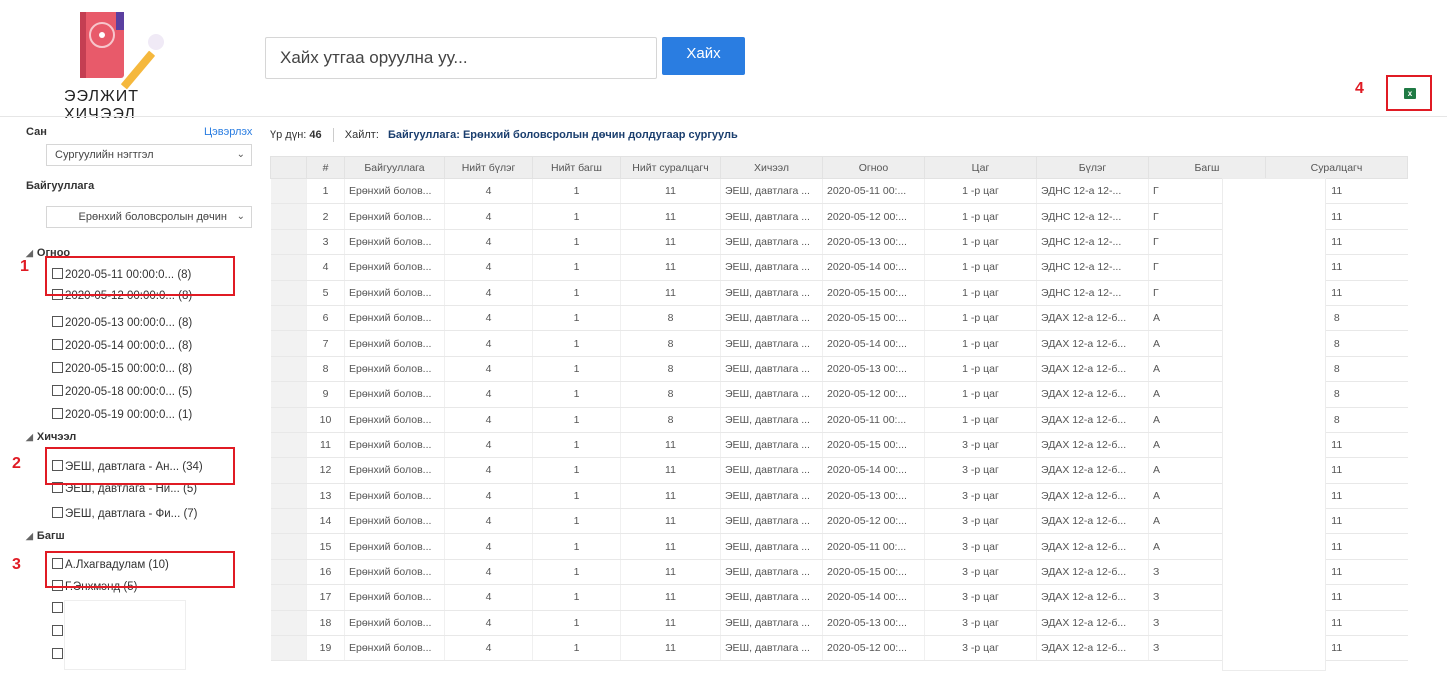  Describe the element at coordinates (122, 414) in the screenshot. I see `date-checkbox: 2020-05-19 00:00:0... (1)` at that location.